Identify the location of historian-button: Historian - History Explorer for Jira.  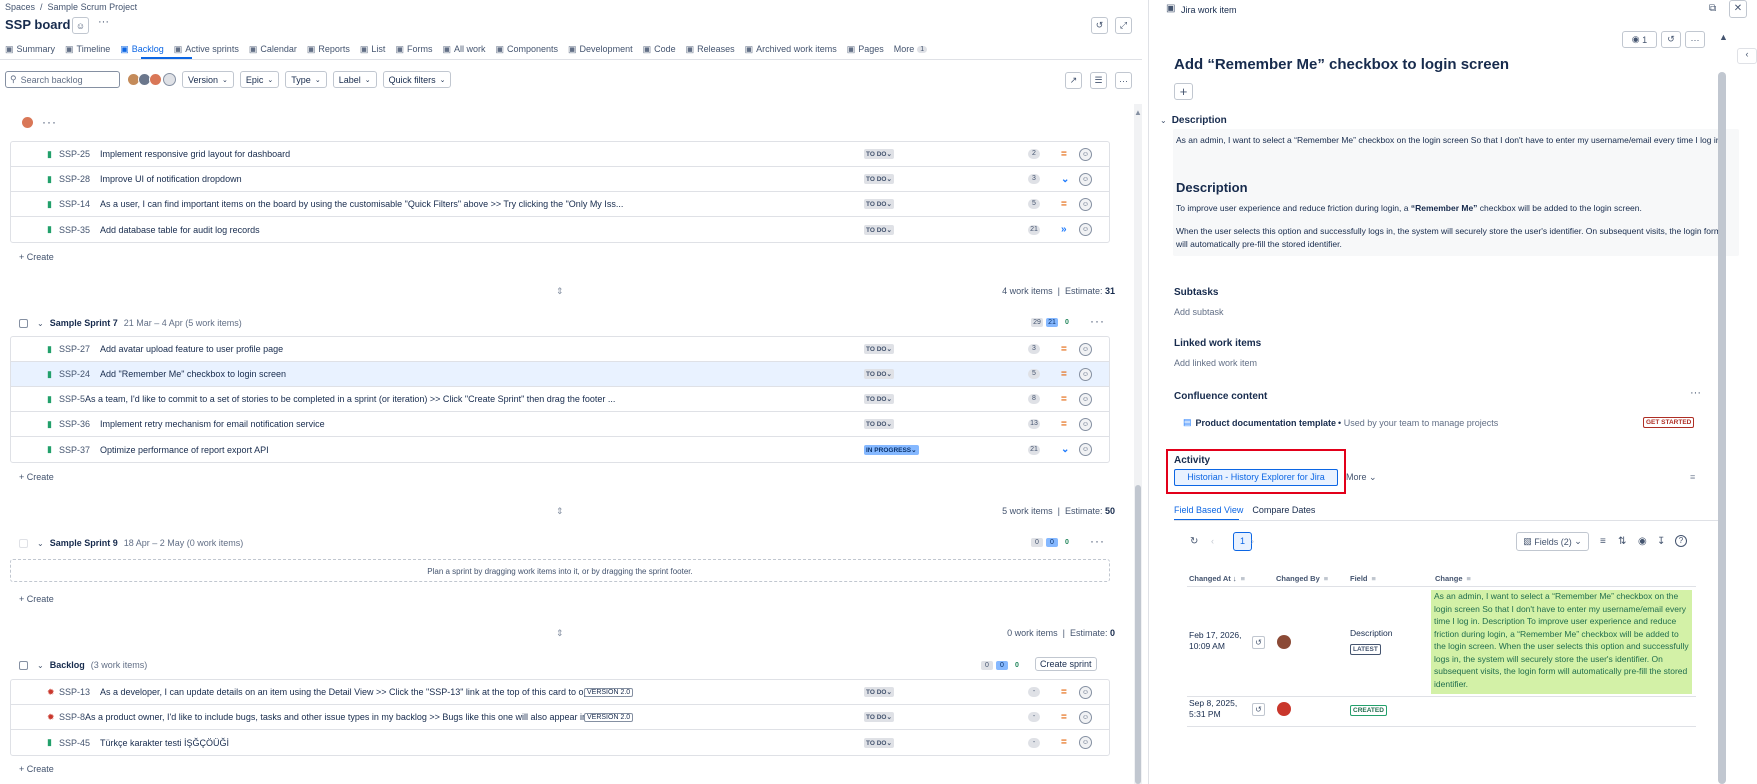
(1256, 477).